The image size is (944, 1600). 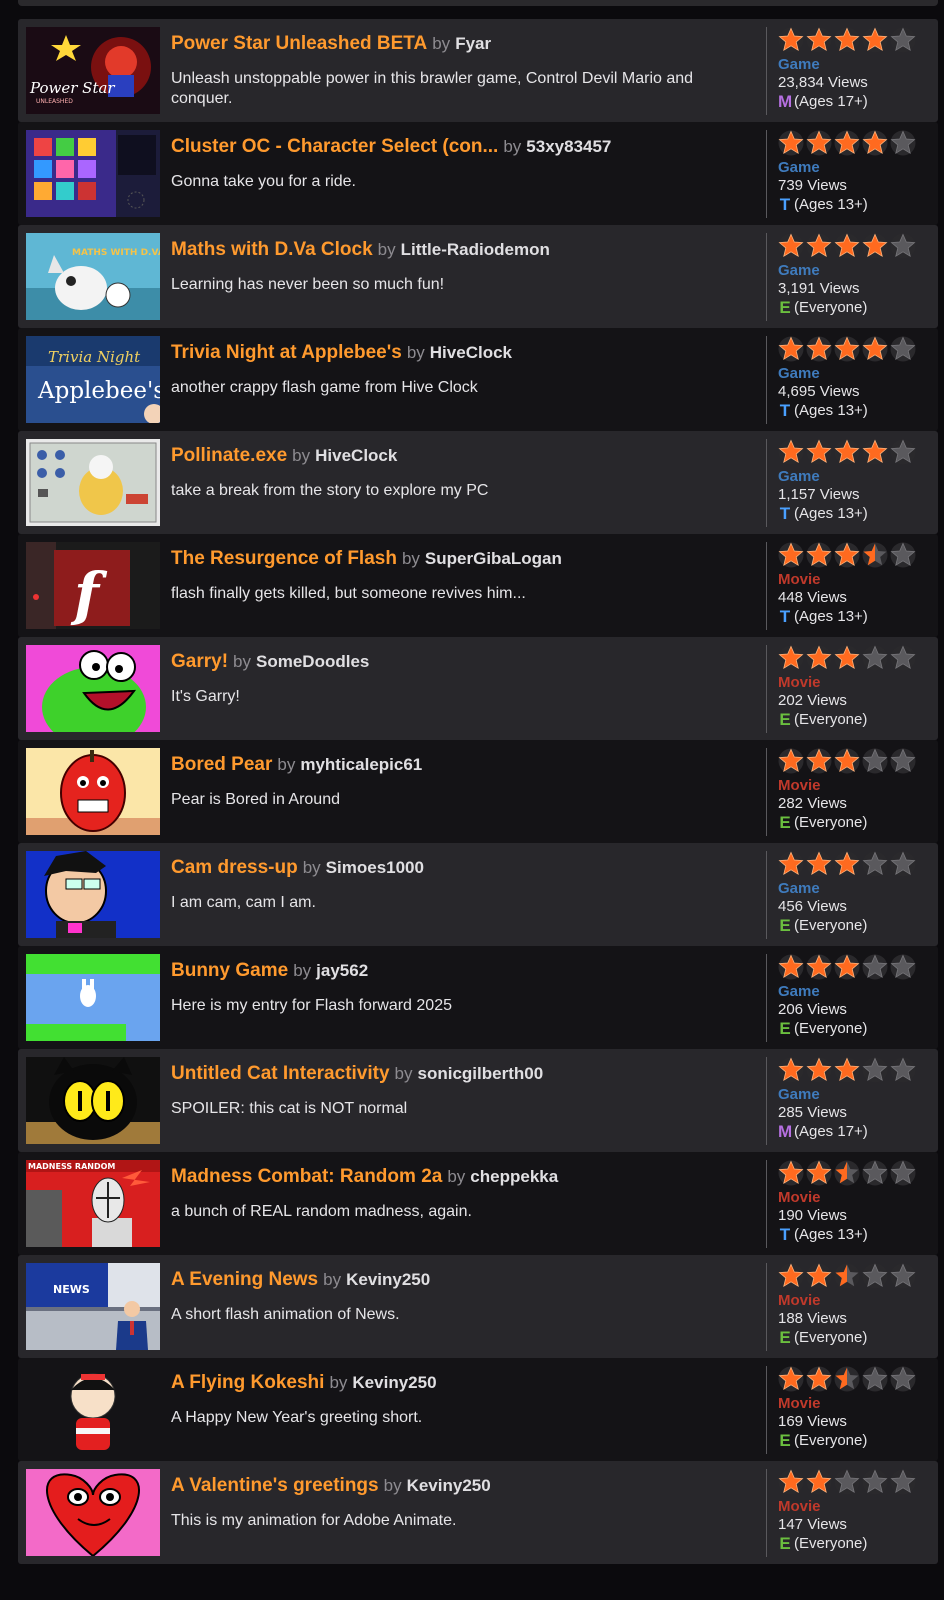 I want to click on submission-stats: Movie 169 Views E (Everyone), so click(x=850, y=1410).